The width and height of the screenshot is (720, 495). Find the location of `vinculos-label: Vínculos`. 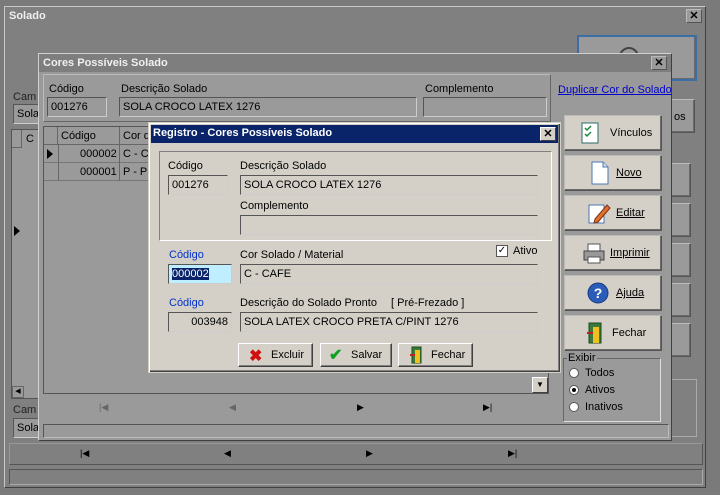

vinculos-label: Vínculos is located at coordinates (631, 133).